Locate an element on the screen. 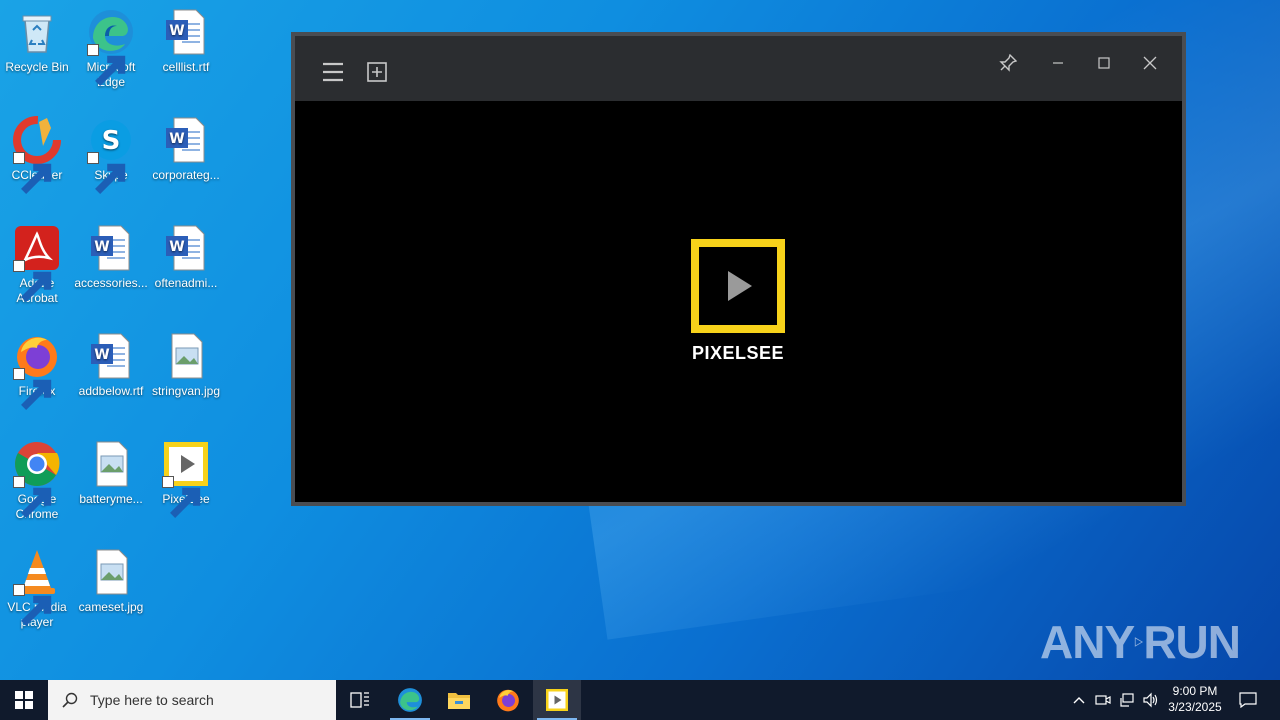 The image size is (1280, 720). window-titlebar is located at coordinates (738, 68).